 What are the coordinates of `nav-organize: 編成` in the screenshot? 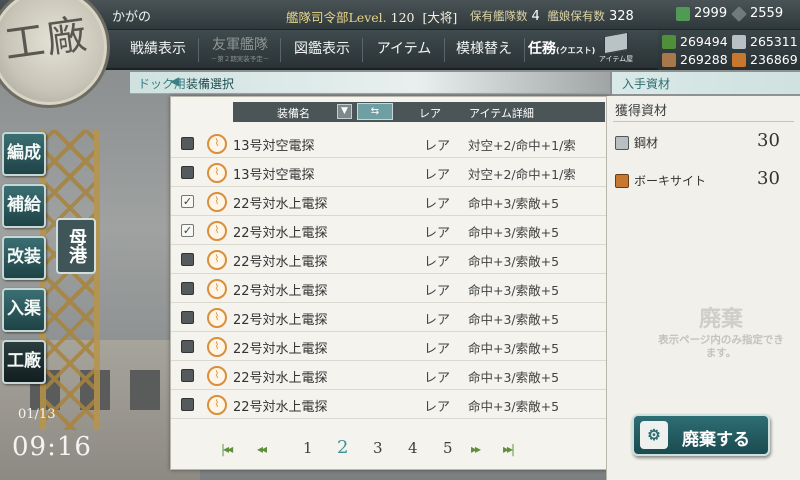 It's located at (24, 154).